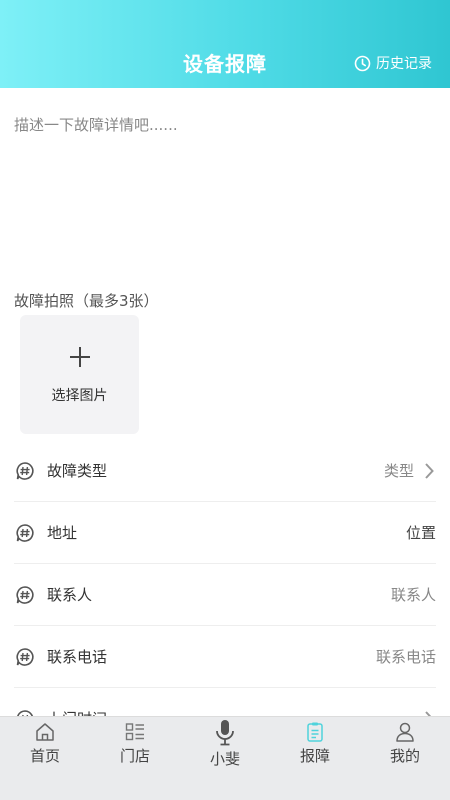 The height and width of the screenshot is (800, 450). What do you see at coordinates (430, 470) in the screenshot?
I see `chevron-right-icon` at bounding box center [430, 470].